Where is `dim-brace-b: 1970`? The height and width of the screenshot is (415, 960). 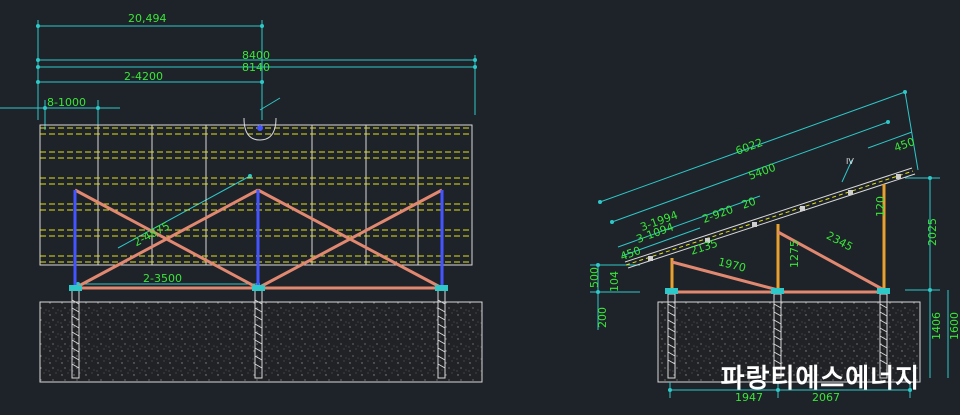 dim-brace-b: 1970 is located at coordinates (732, 264).